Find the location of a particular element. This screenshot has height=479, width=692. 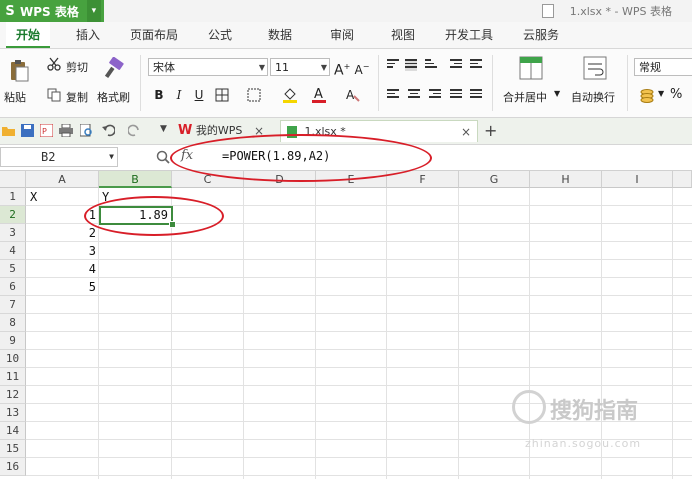

align-middle-icon is located at coordinates (411, 65).